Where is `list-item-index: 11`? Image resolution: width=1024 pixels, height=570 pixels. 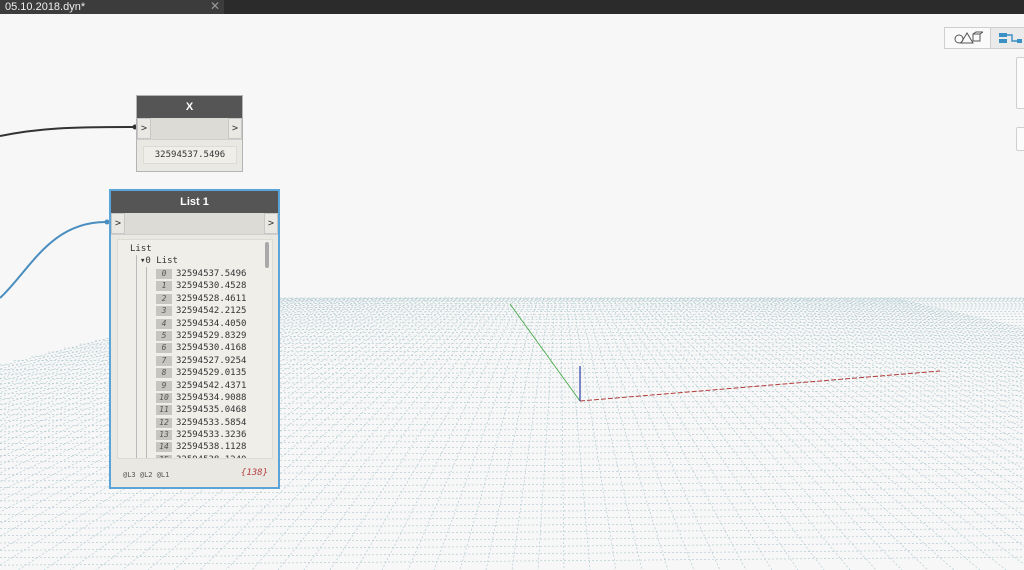 list-item-index: 11 is located at coordinates (164, 410).